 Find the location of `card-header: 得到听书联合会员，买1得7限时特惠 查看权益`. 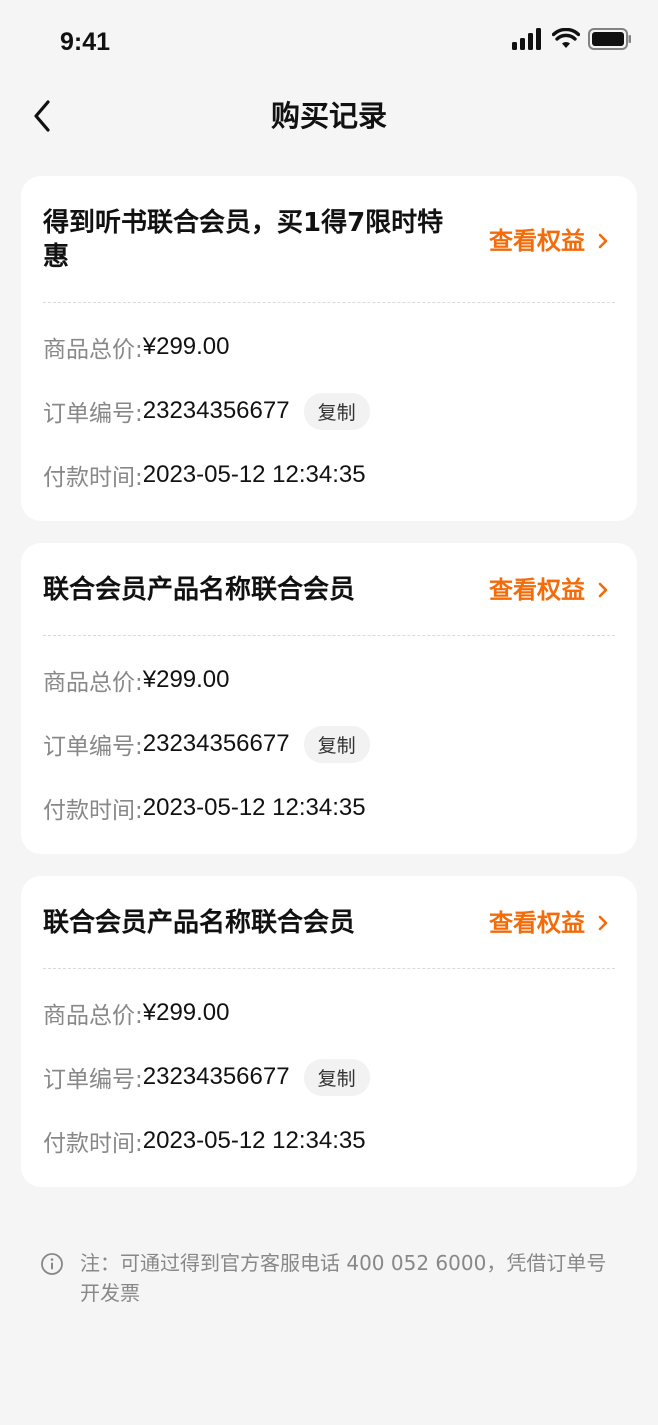

card-header: 得到听书联合会员，买1得7限时特惠 查看权益 is located at coordinates (329, 225).